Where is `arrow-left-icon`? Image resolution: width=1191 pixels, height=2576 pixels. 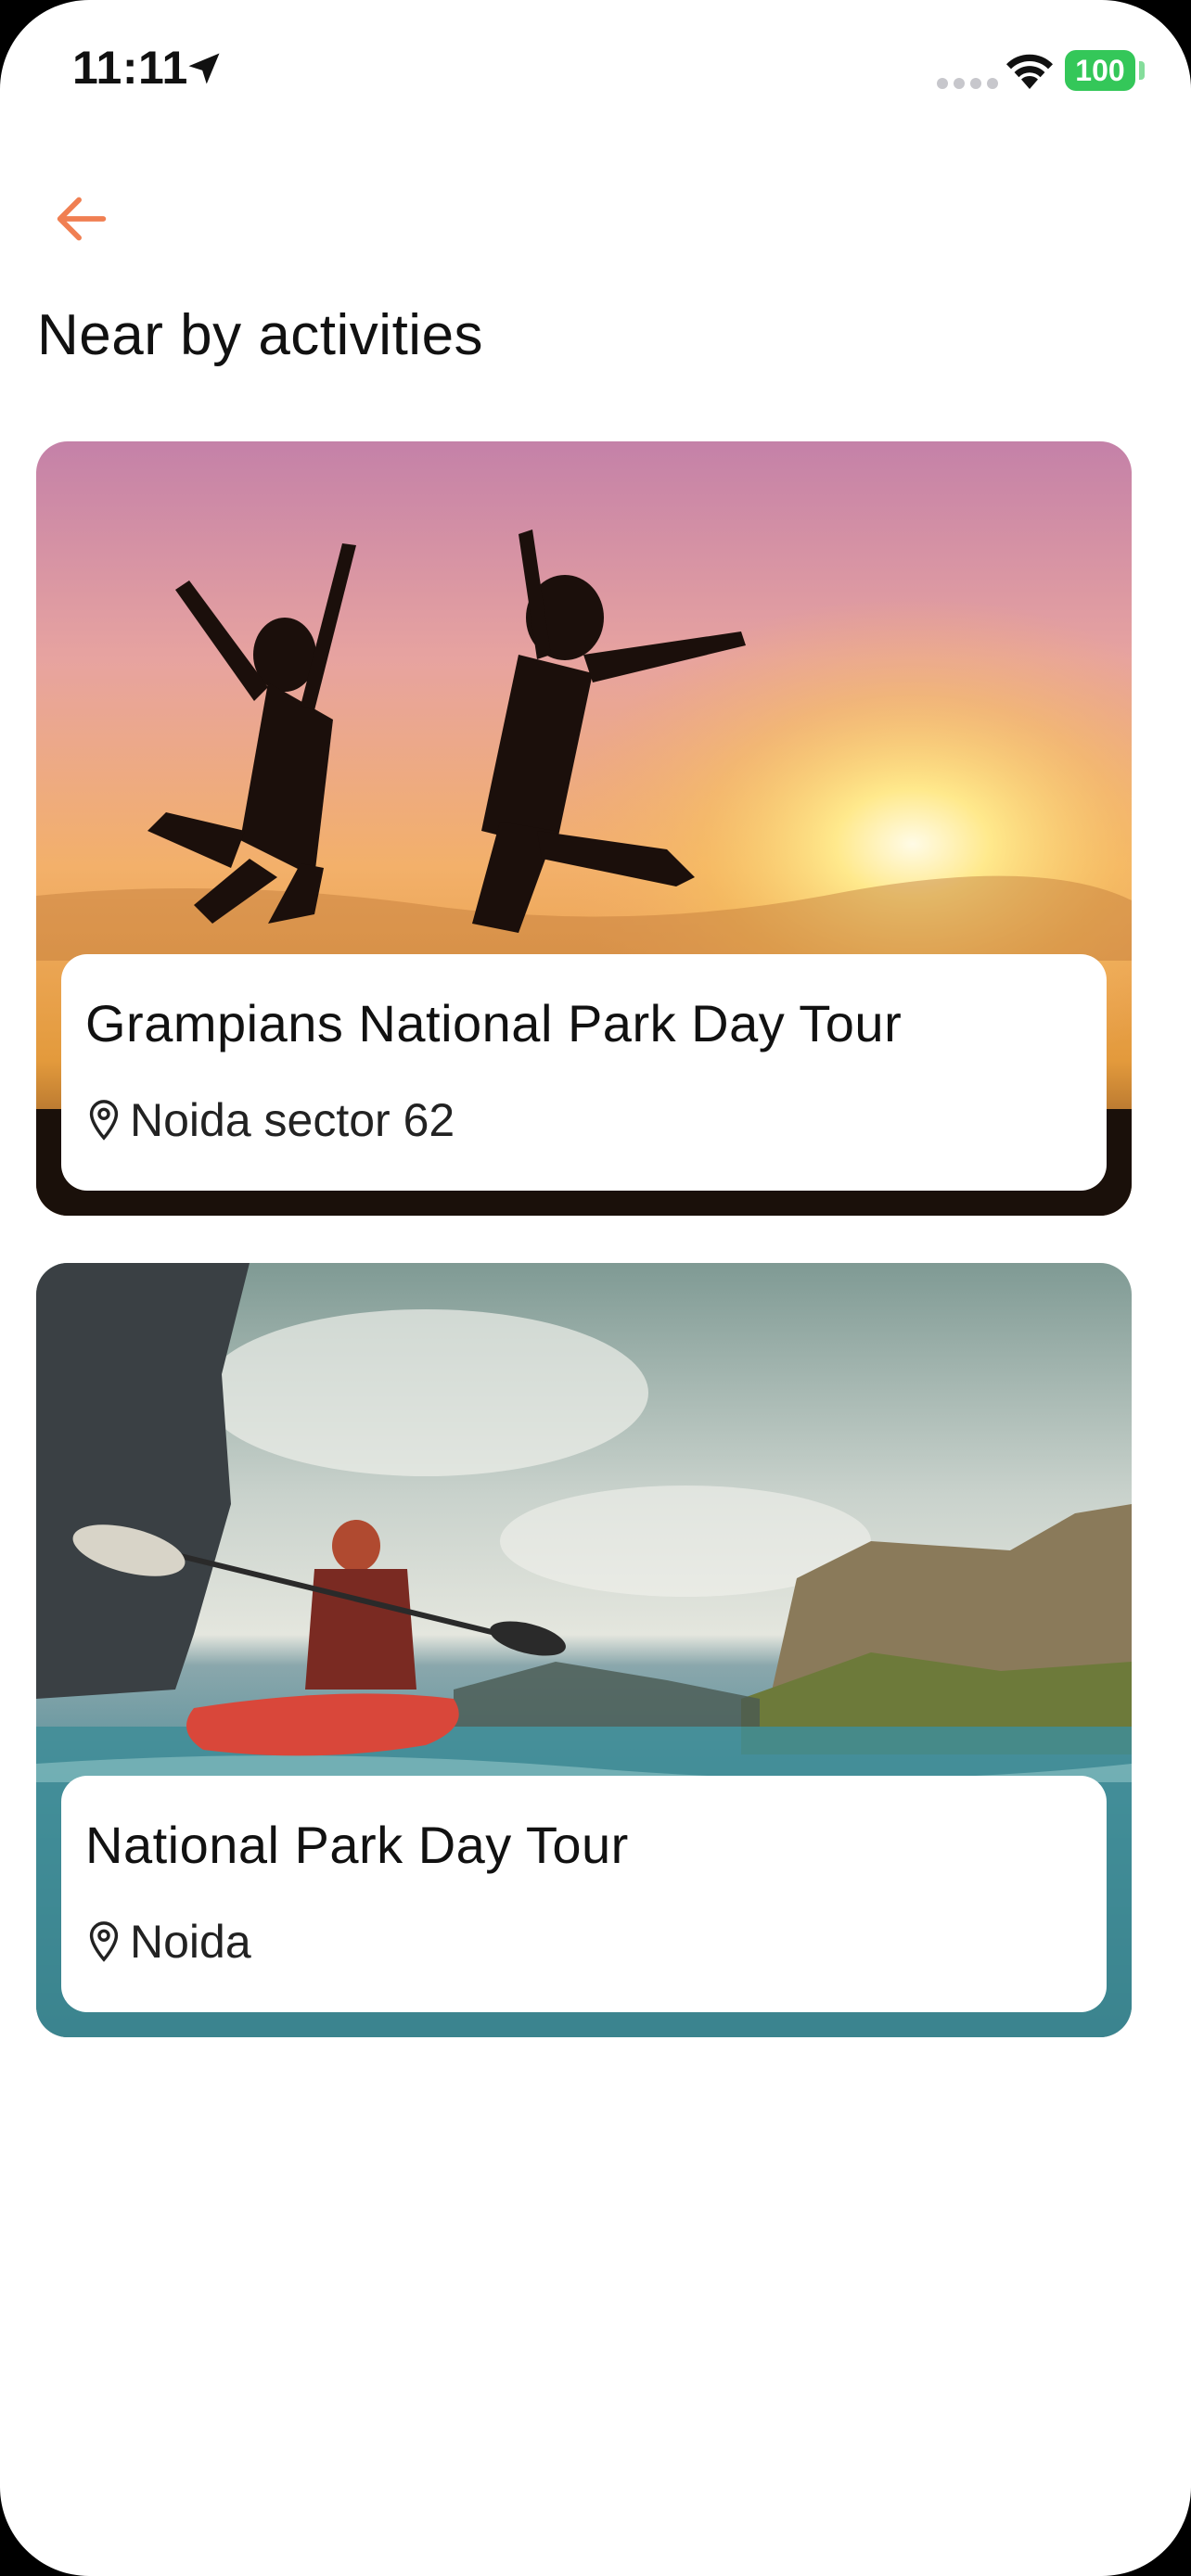
arrow-left-icon is located at coordinates (82, 219).